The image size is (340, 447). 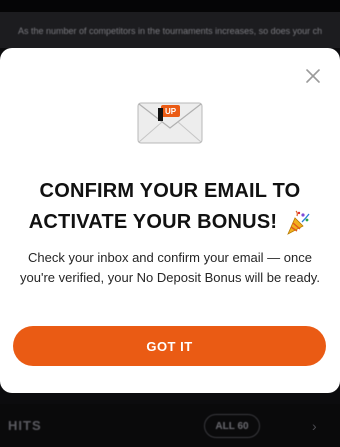 I want to click on envelope-icon: UP, so click(x=170, y=123).